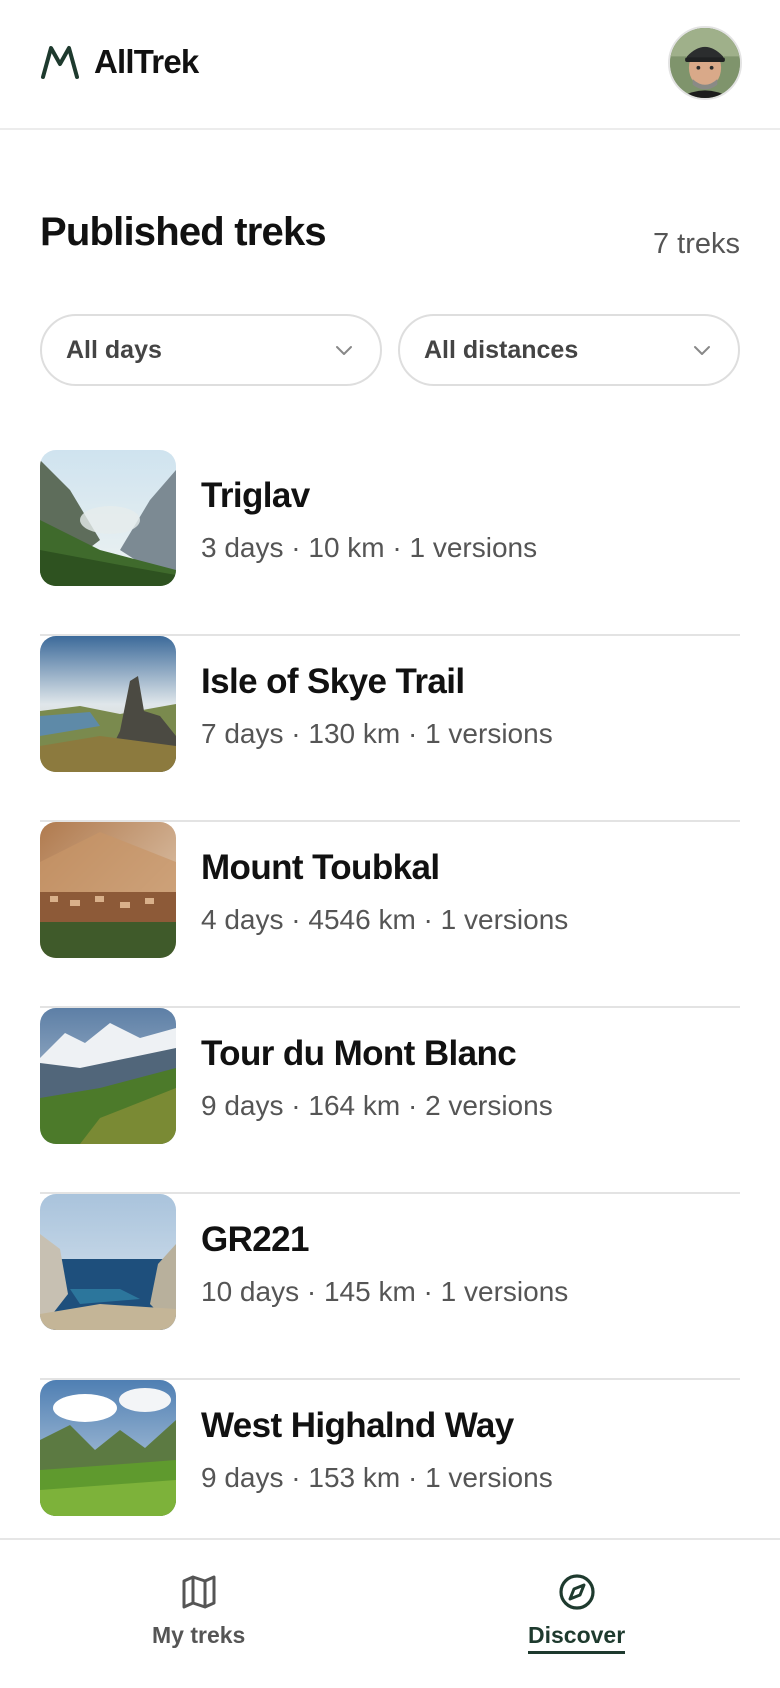 The image size is (780, 1688). What do you see at coordinates (357, 1425) in the screenshot?
I see `trek-name: West Highalnd Way` at bounding box center [357, 1425].